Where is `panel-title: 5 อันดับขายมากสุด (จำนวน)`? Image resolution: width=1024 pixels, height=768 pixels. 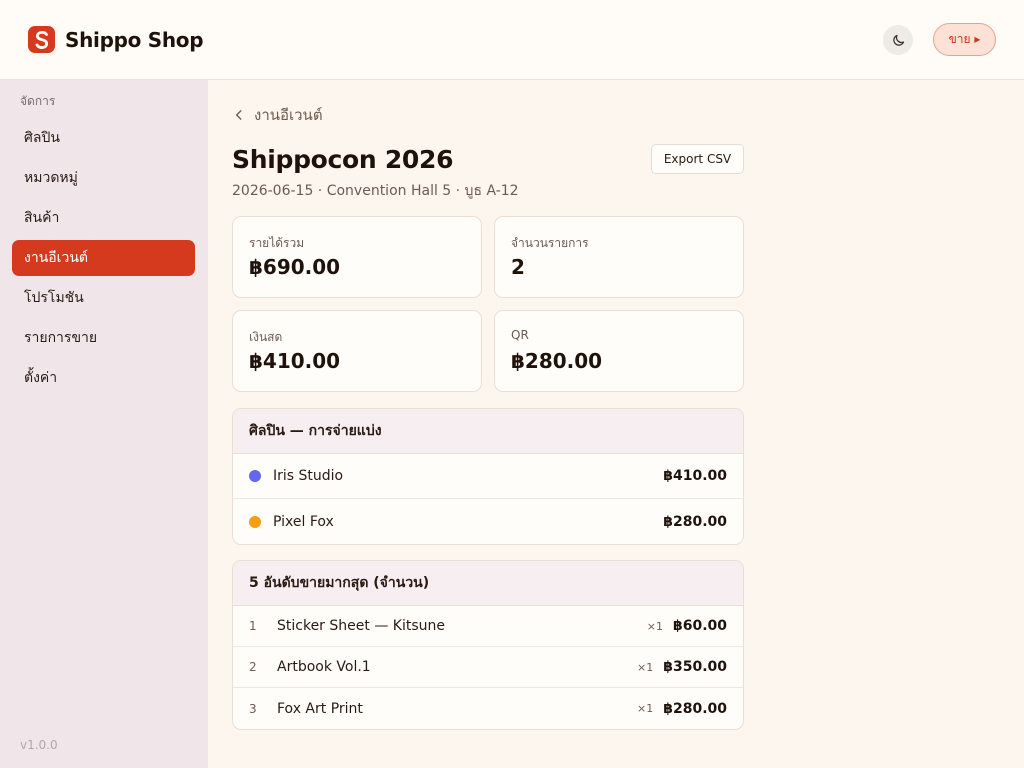 panel-title: 5 อันดับขายมากสุด (จำนวน) is located at coordinates (488, 583).